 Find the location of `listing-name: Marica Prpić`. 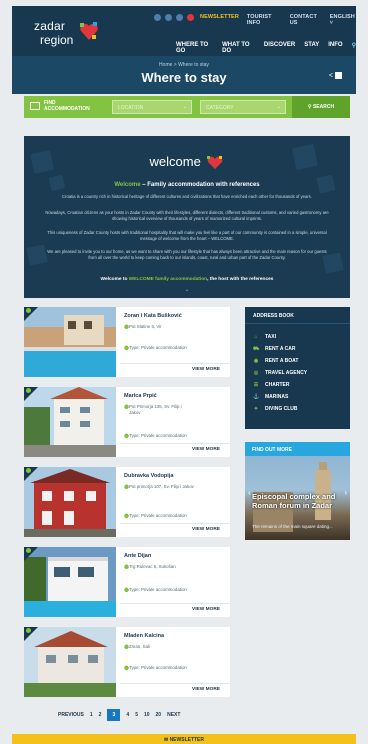

listing-name: Marica Prpić is located at coordinates (140, 396).